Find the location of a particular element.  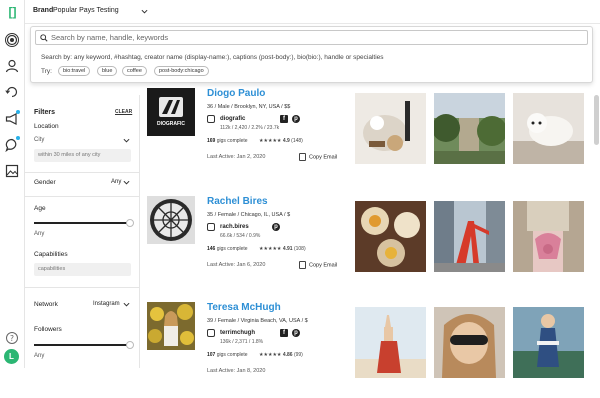

age-slider-handle is located at coordinates (130, 223).